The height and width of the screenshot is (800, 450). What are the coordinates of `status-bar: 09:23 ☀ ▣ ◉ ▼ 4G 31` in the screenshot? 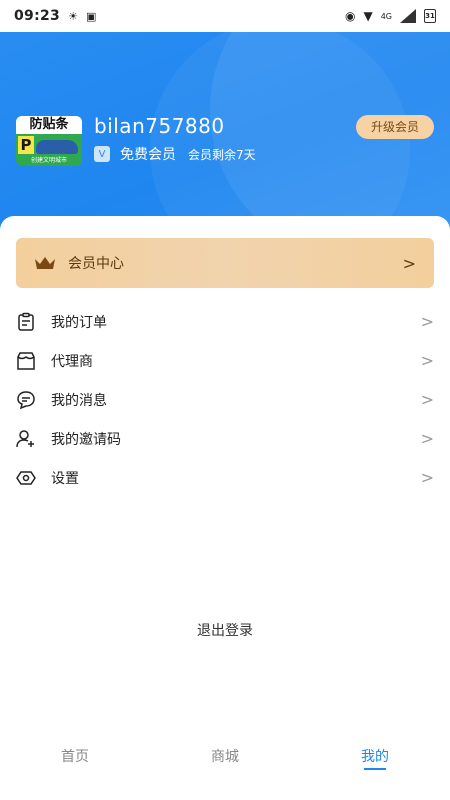 It's located at (225, 16).